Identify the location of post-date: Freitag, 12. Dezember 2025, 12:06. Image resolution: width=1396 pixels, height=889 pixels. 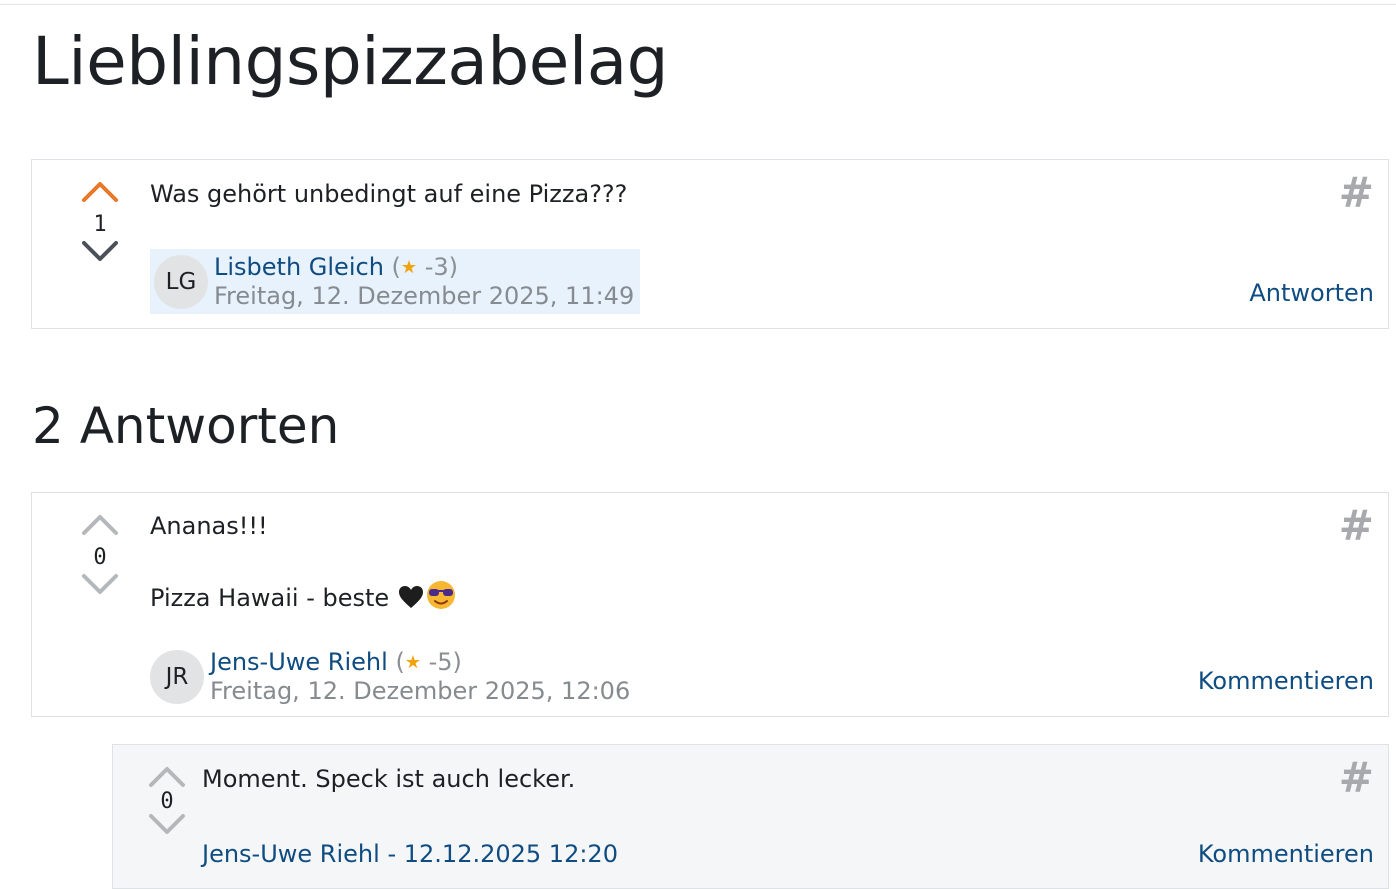
(420, 691).